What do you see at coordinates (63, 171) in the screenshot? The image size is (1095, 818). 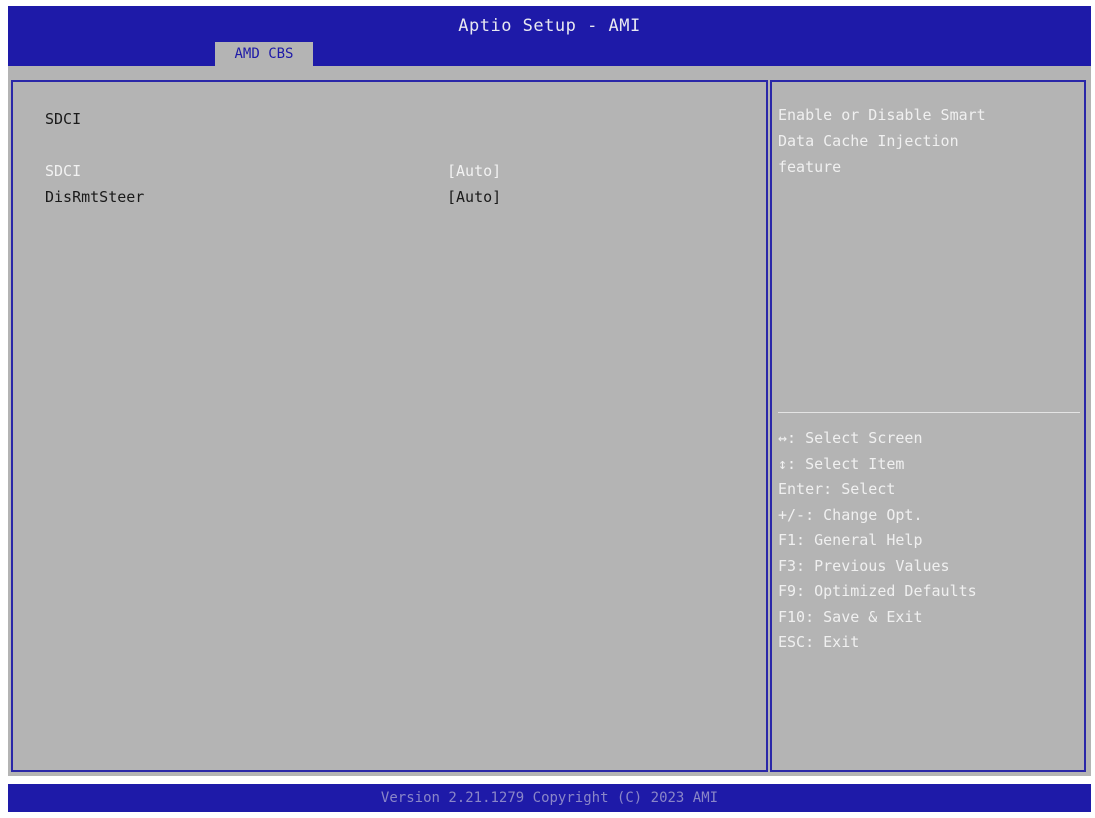 I see `setting-label: SDCI` at bounding box center [63, 171].